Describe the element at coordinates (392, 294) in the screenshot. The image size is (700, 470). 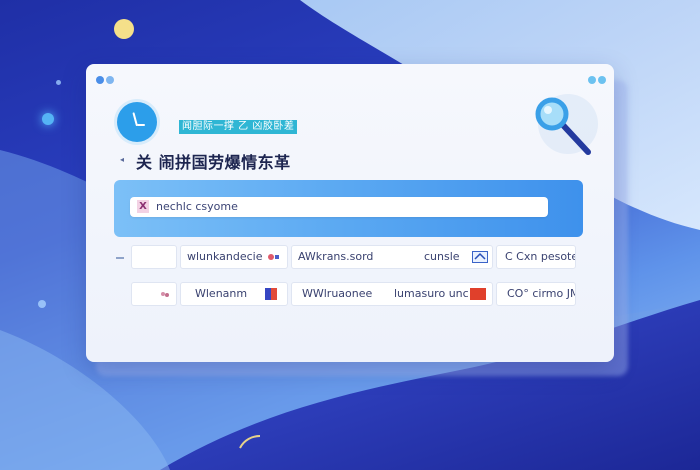
I see `table-cell: WWlruaonee lumasuro unc` at that location.